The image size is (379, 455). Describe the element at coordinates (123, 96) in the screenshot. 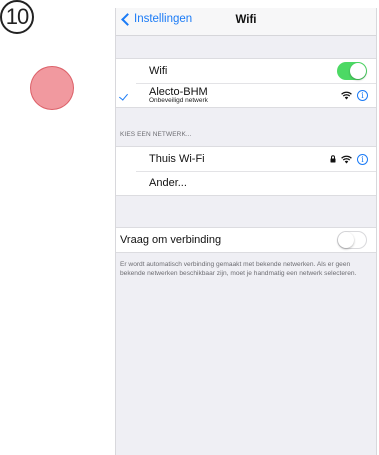

I see `checkmark-icon` at that location.